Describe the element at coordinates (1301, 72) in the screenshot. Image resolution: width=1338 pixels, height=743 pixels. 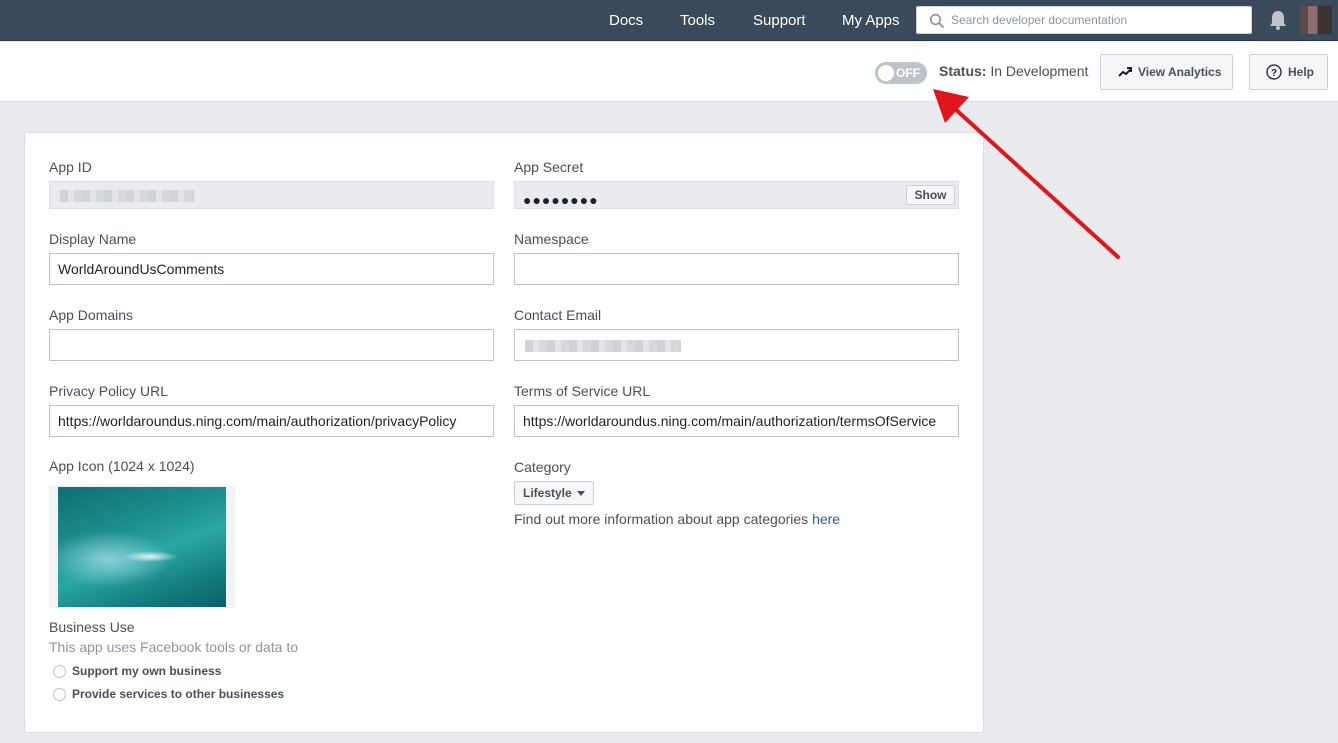
I see `help-label: Help` at that location.